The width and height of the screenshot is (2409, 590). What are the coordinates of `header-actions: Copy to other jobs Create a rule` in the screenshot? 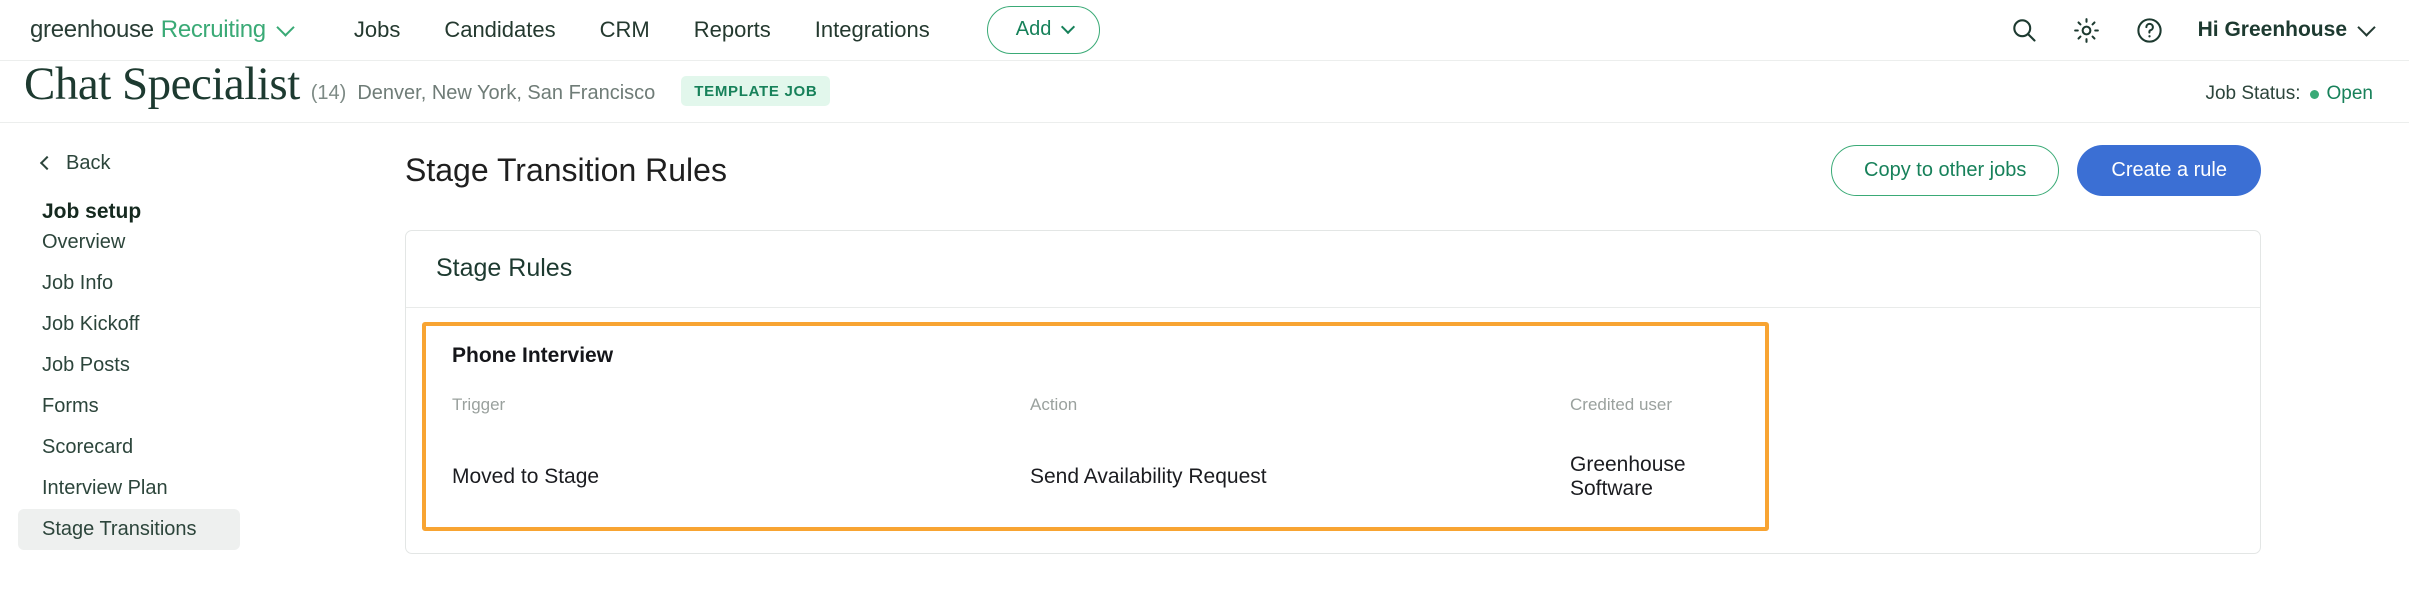 It's located at (2046, 170).